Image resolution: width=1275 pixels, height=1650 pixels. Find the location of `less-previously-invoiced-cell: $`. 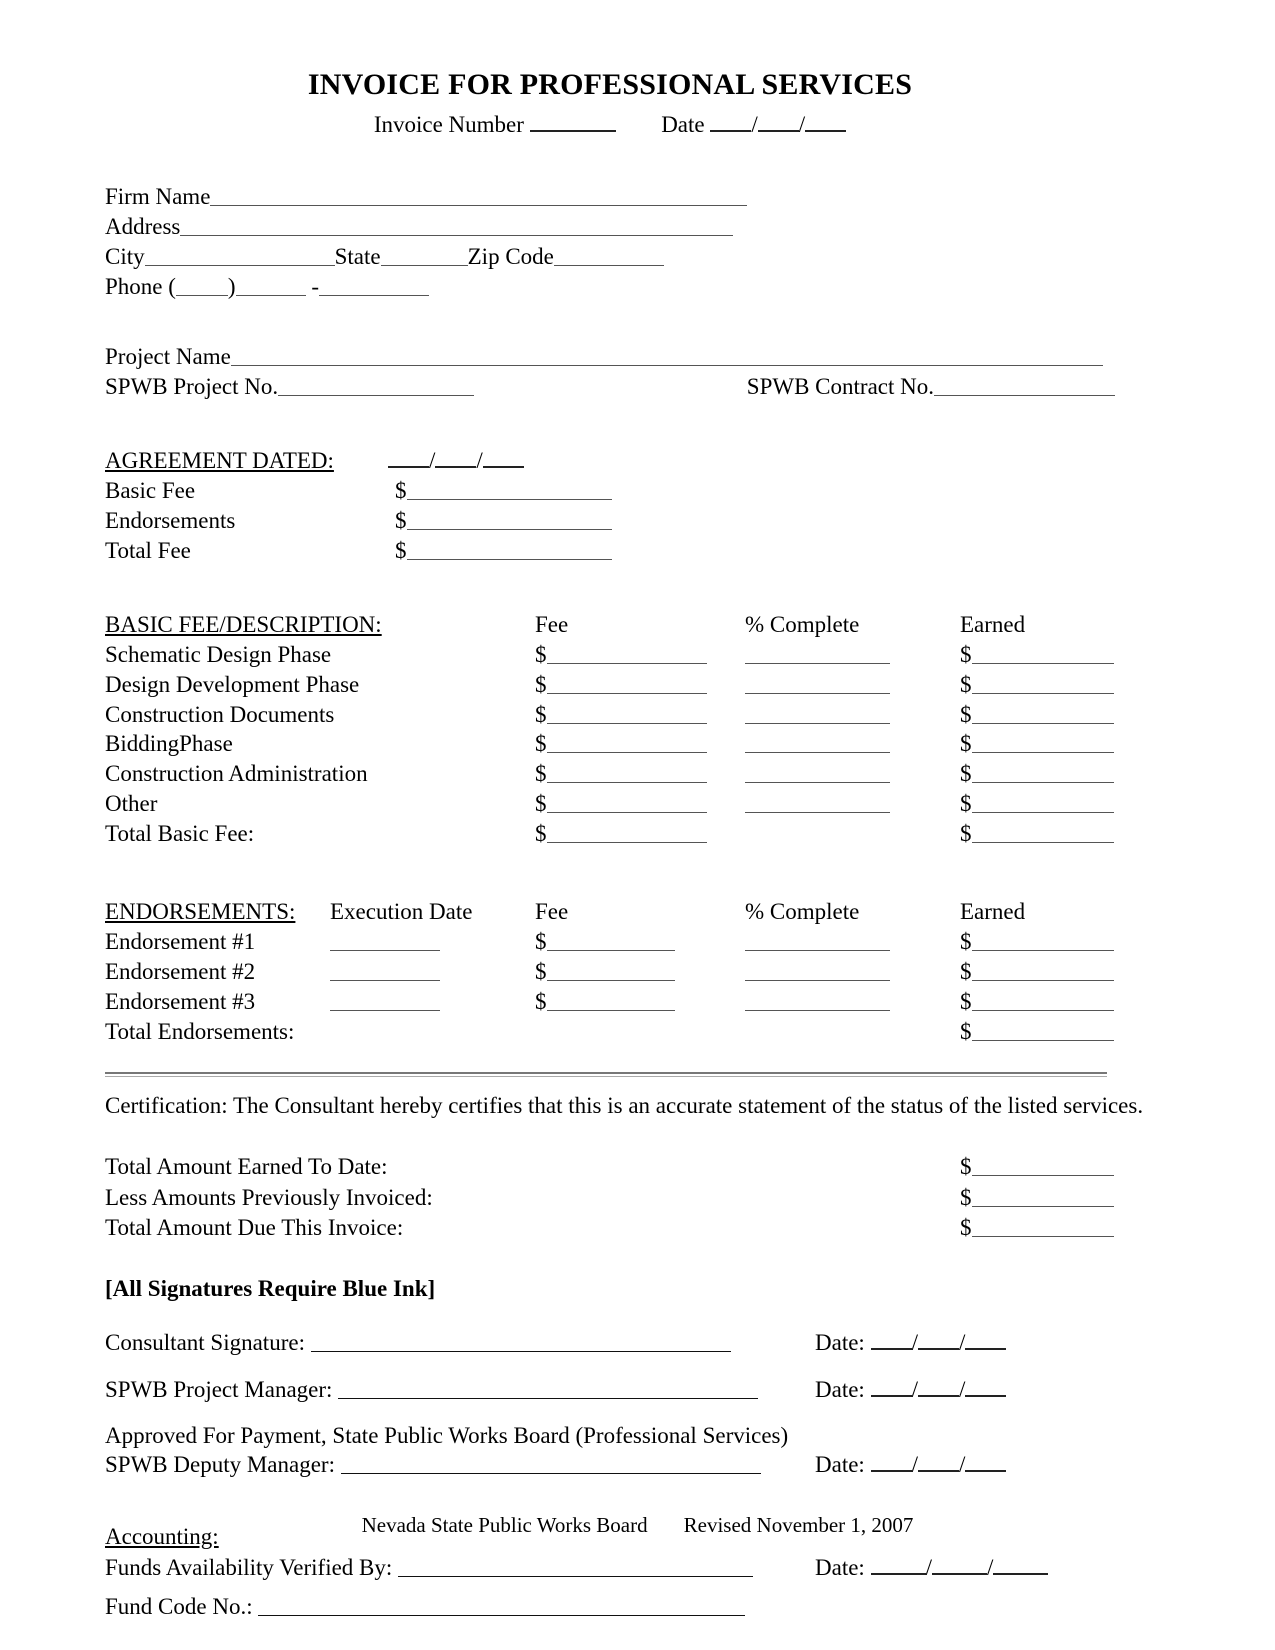

less-previously-invoiced-cell: $ is located at coordinates (1037, 1198).